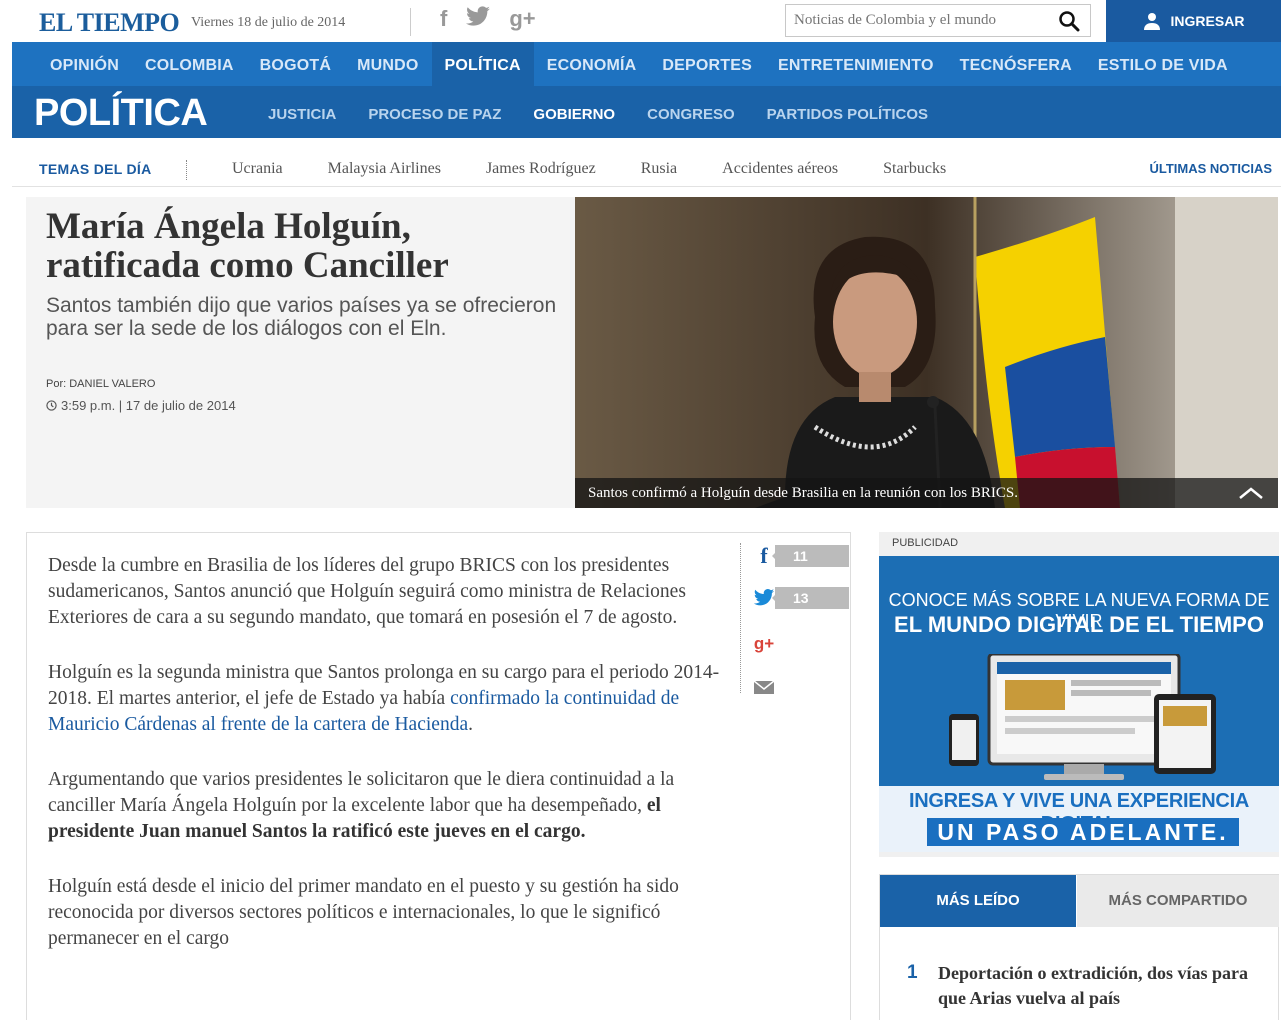 Image resolution: width=1281 pixels, height=1020 pixels. I want to click on share-twitter: 13, so click(801, 598).